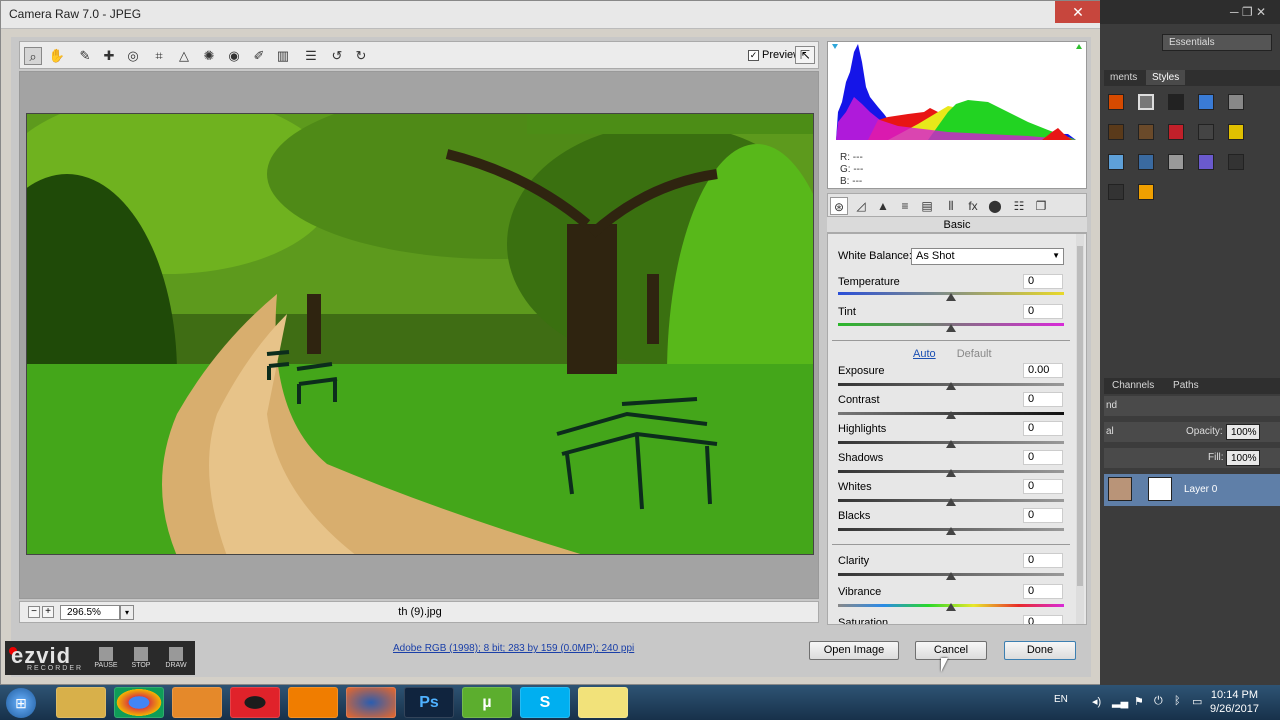 The image size is (1280, 720). Describe the element at coordinates (159, 56) in the screenshot. I see `crop-icon: ⌗` at that location.